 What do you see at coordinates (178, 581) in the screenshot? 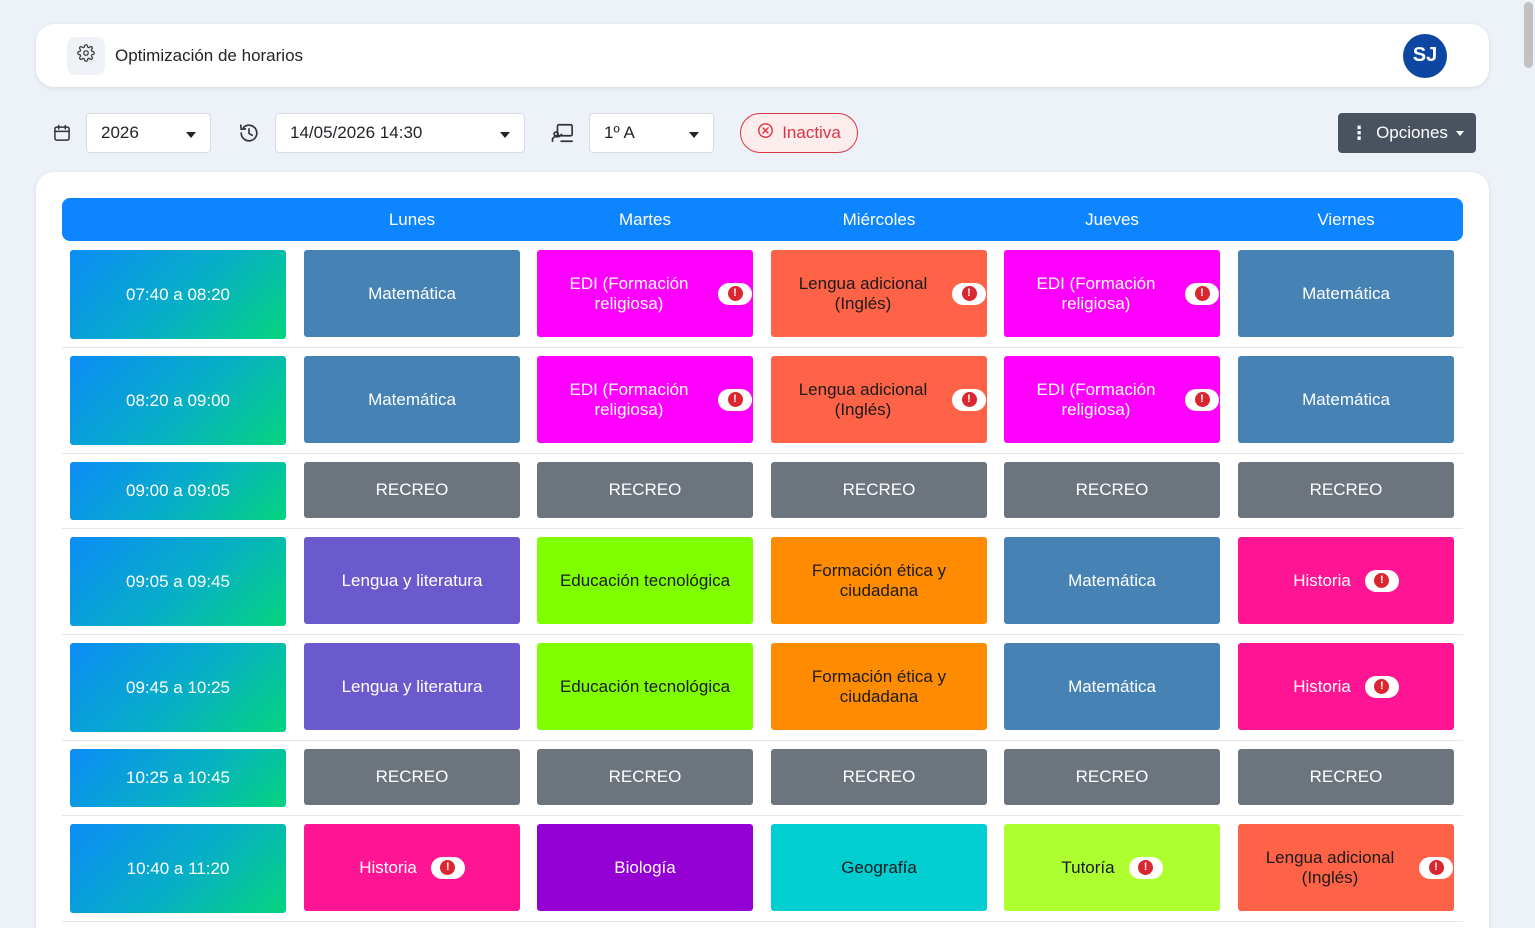
I see `time-slot: 09:05 a 09:45` at bounding box center [178, 581].